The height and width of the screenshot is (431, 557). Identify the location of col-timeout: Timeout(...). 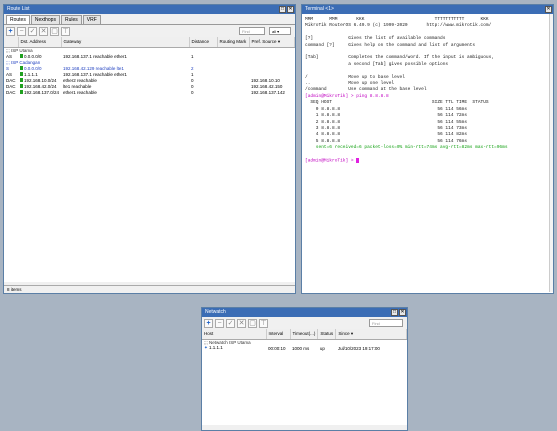
(304, 334).